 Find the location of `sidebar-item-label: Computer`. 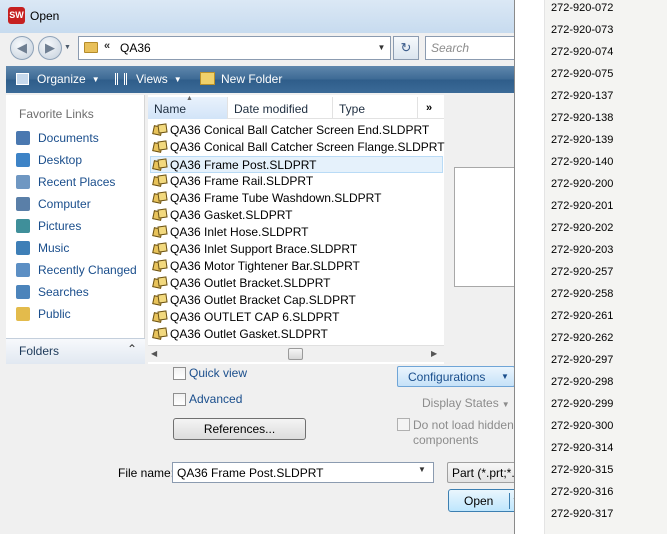

sidebar-item-label: Computer is located at coordinates (64, 204).